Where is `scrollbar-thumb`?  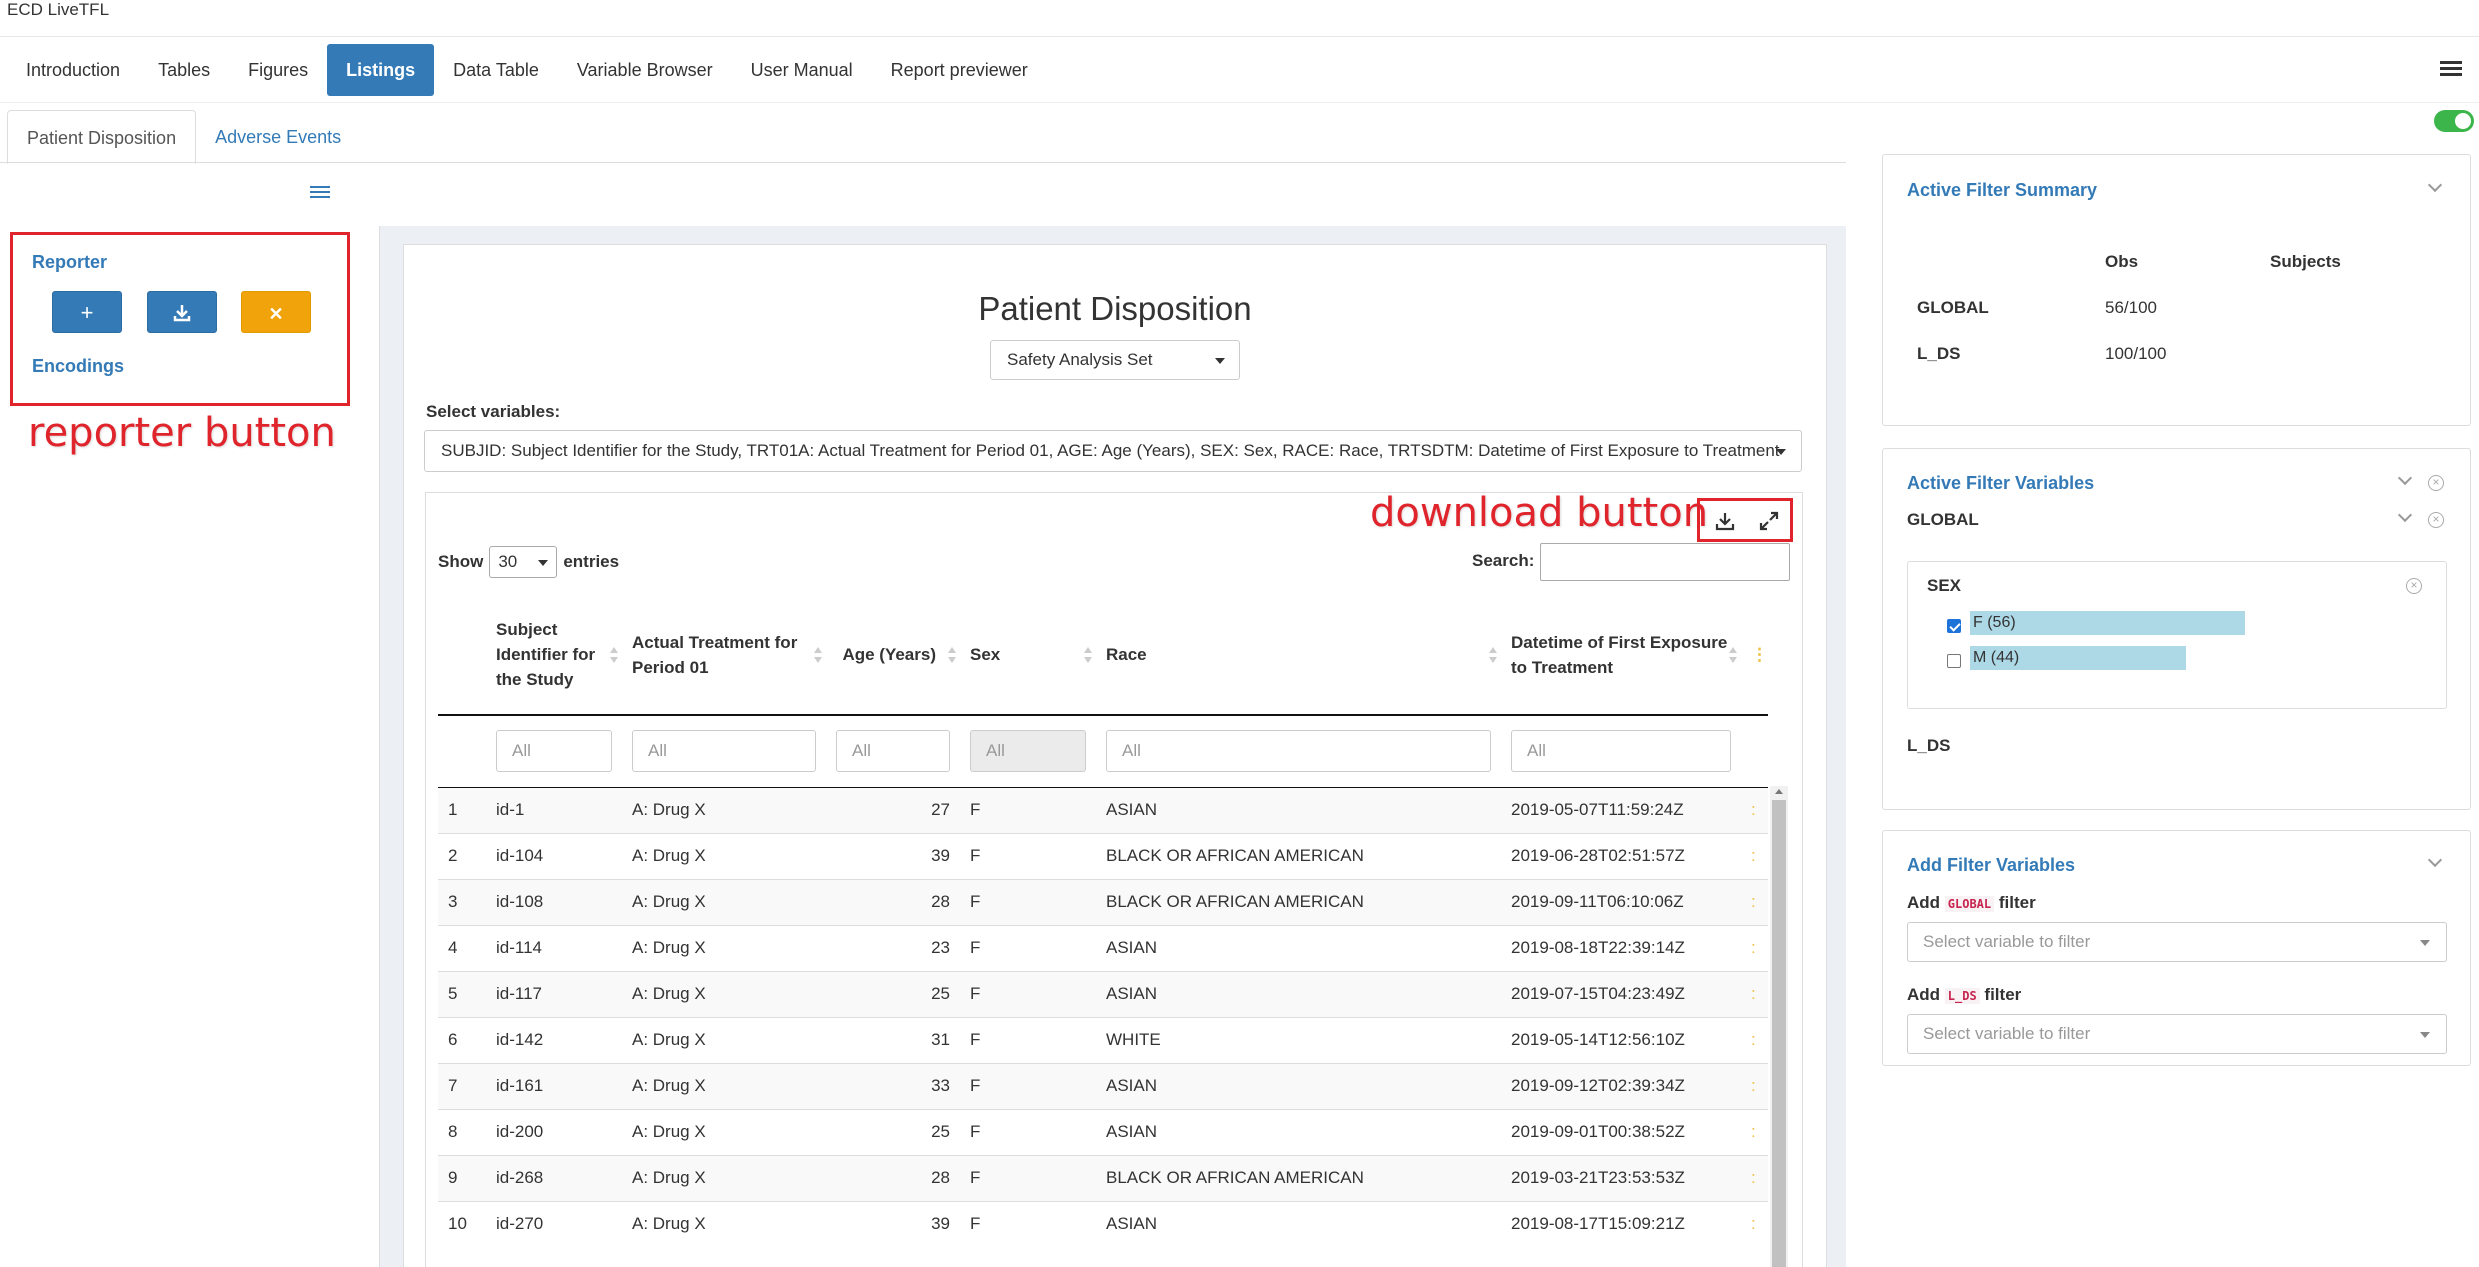 scrollbar-thumb is located at coordinates (1779, 1033).